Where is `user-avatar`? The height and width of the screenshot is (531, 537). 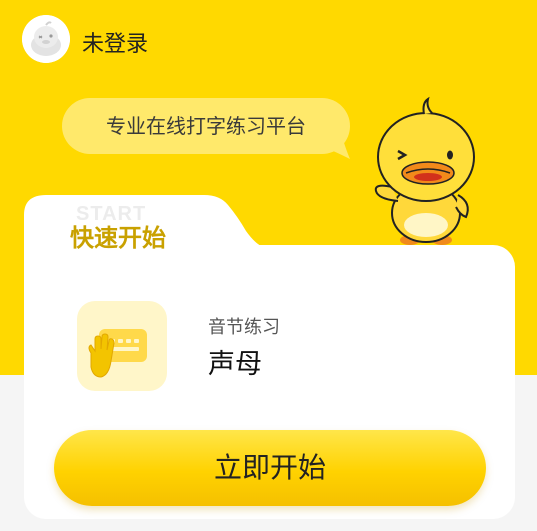 user-avatar is located at coordinates (46, 39).